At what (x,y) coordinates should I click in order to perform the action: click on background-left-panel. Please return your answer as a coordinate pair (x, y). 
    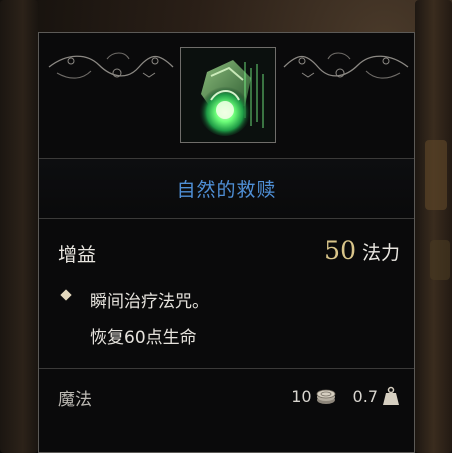
    Looking at the image, I should click on (19, 226).